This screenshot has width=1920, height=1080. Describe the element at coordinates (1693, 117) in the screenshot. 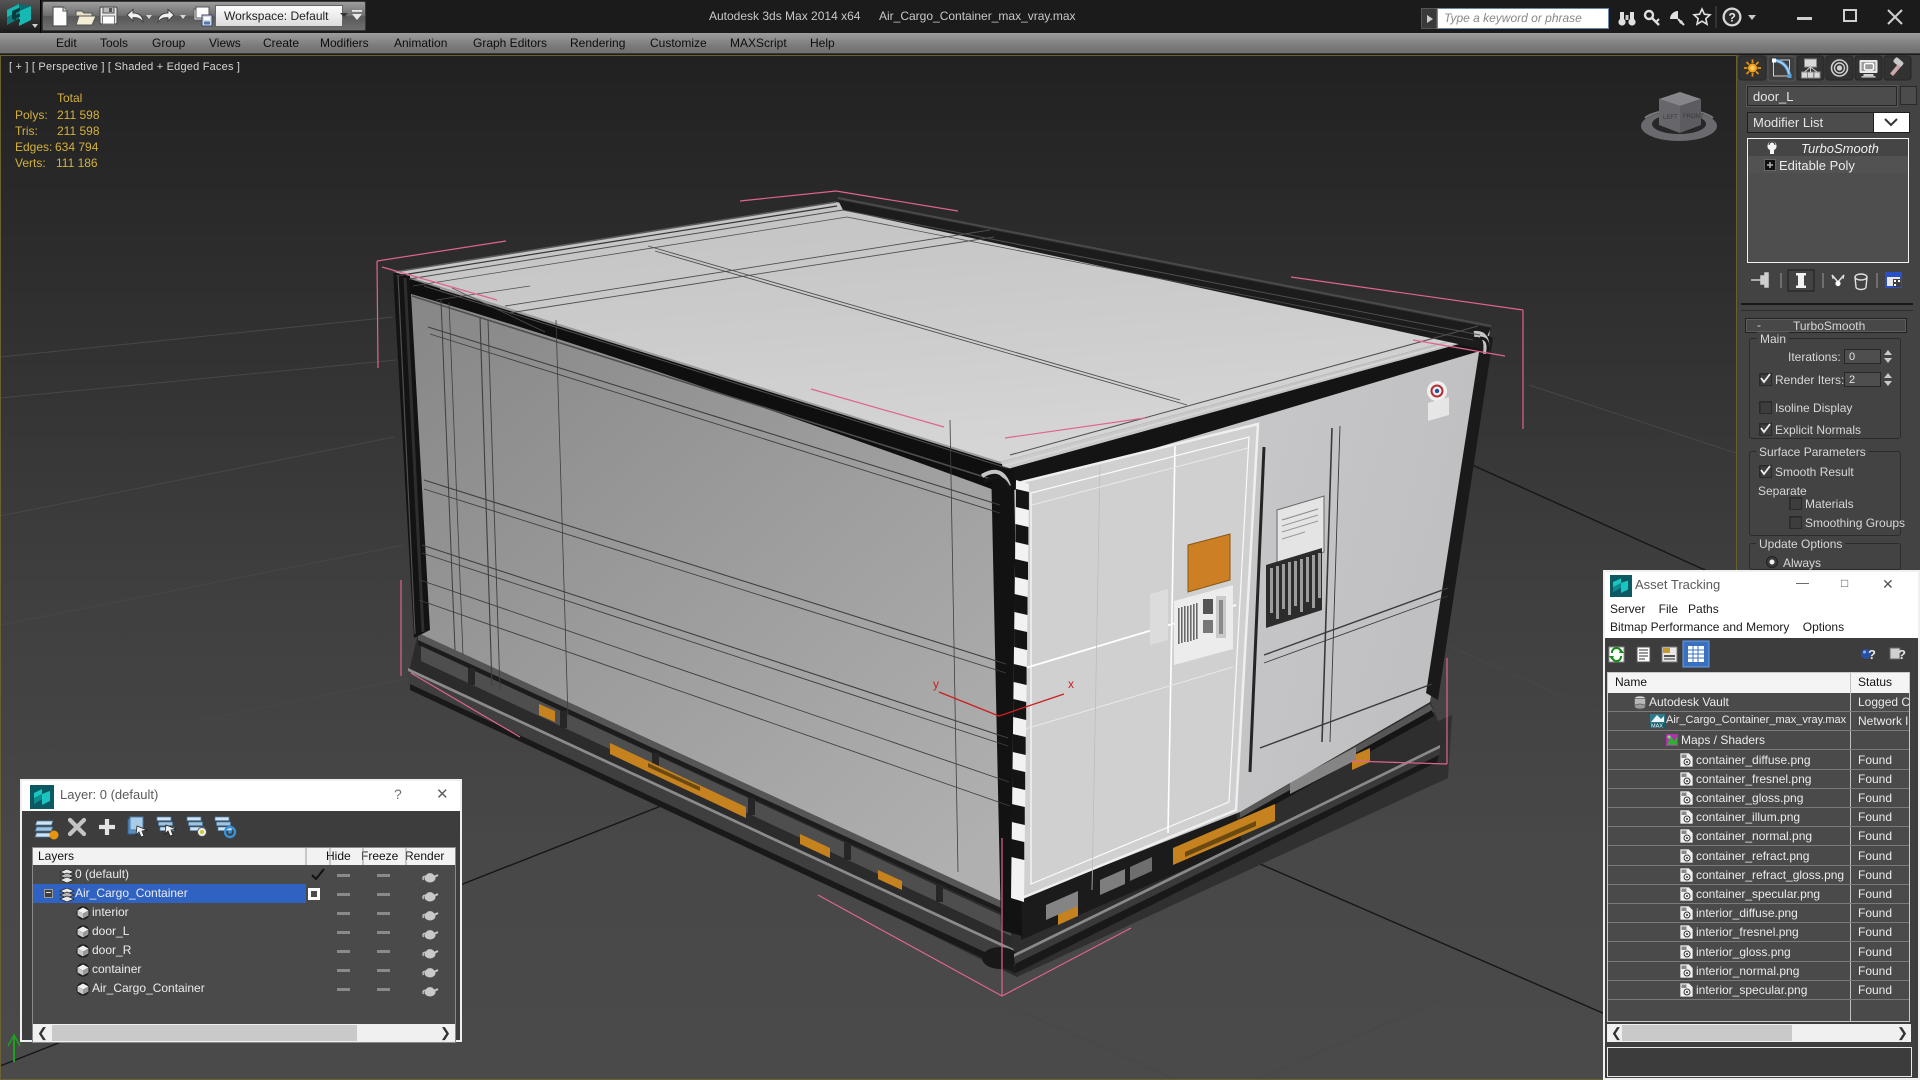

I see `svg-text: FRONT` at that location.